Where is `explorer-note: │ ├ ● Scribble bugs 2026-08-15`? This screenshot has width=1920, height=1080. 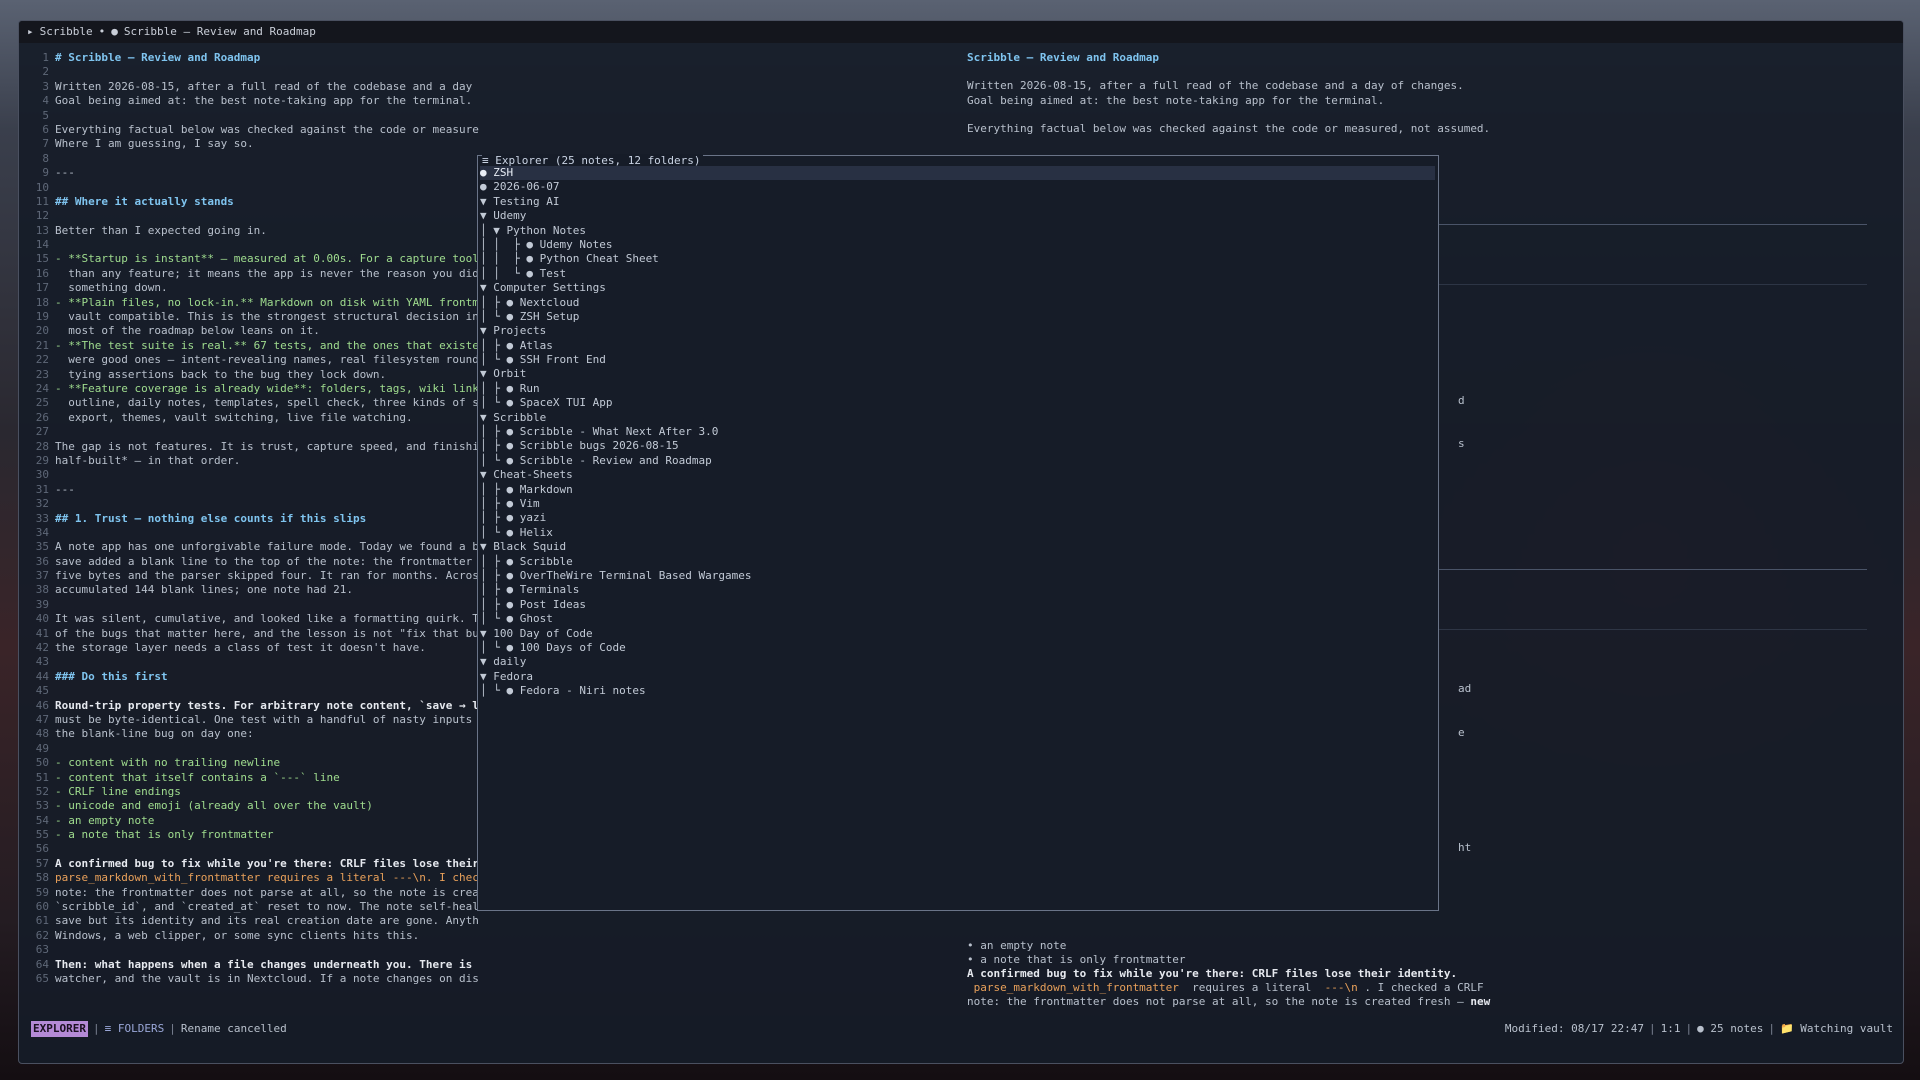
explorer-note: │ ├ ● Scribble bugs 2026-08-15 is located at coordinates (957, 446).